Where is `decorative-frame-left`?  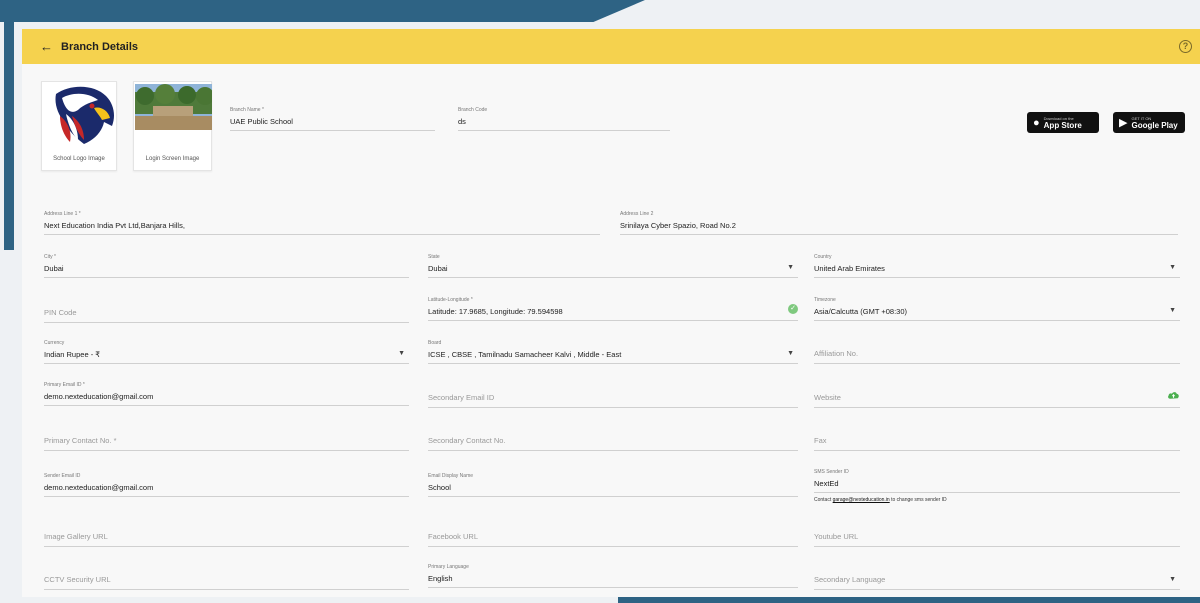 decorative-frame-left is located at coordinates (9, 125).